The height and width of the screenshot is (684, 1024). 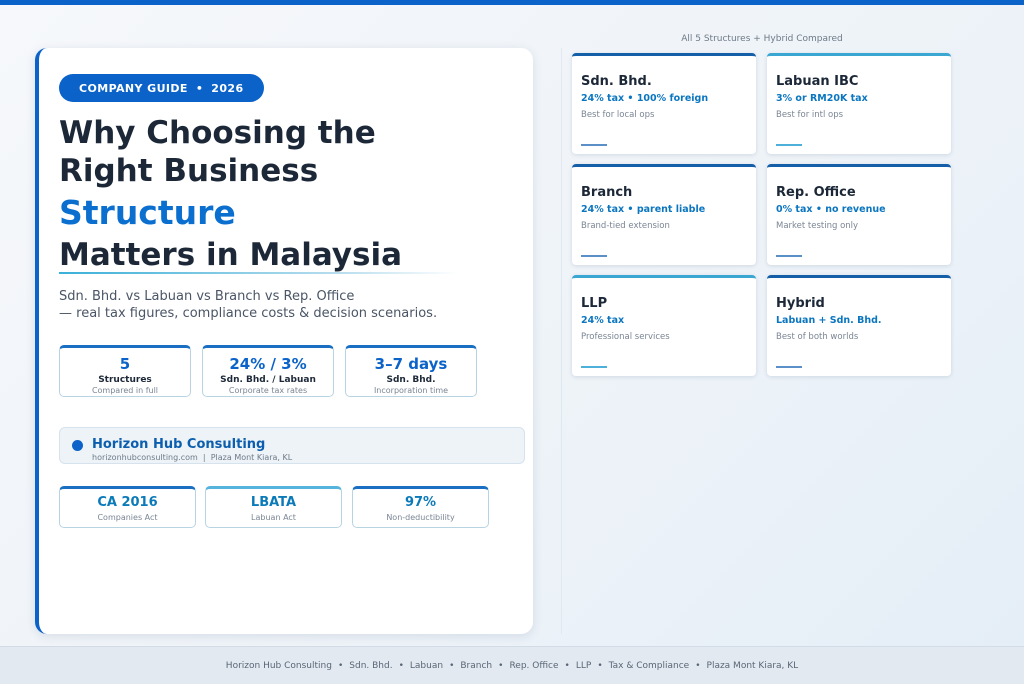 I want to click on tile-key-facts: 0% tax • no revenue, so click(x=831, y=209).